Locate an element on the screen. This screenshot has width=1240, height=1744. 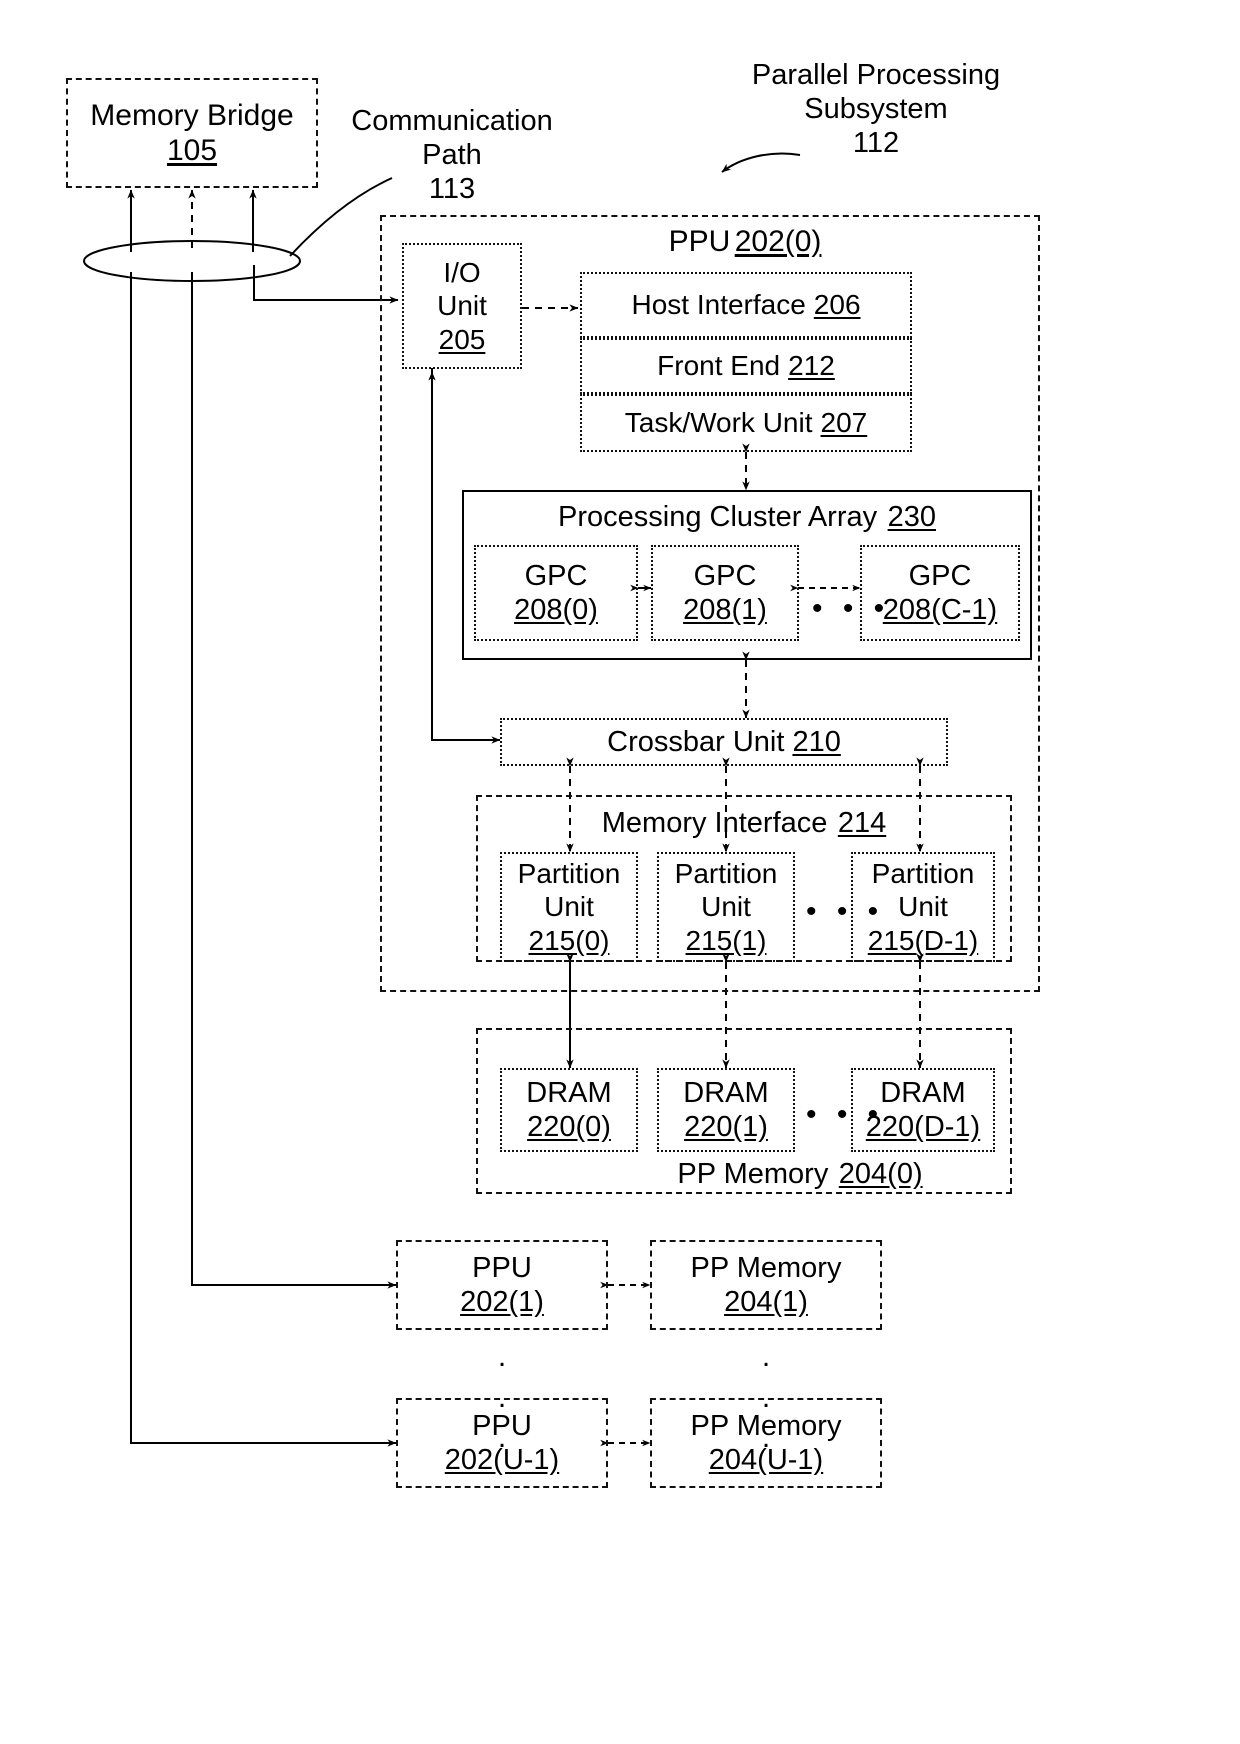
communication-path-ref: 113 is located at coordinates (452, 189).